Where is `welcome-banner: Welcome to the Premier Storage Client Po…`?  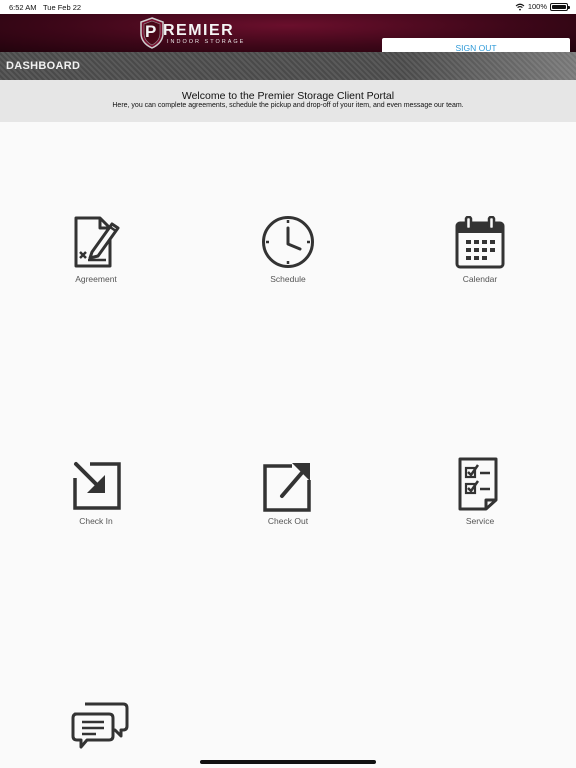 welcome-banner: Welcome to the Premier Storage Client Po… is located at coordinates (288, 101).